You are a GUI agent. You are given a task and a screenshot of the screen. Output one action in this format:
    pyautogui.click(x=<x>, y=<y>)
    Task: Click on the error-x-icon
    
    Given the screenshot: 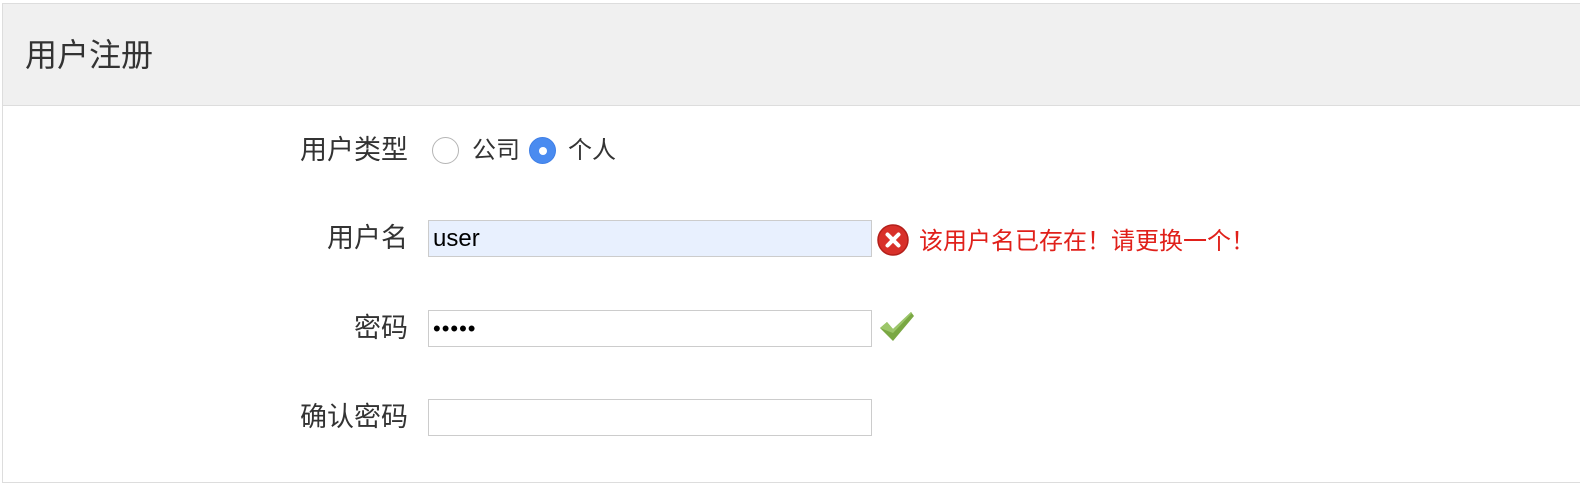 What is the action you would take?
    pyautogui.click(x=893, y=240)
    